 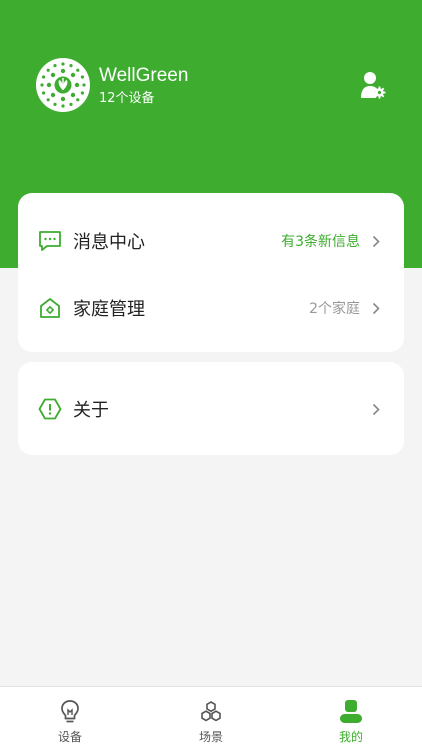 What do you see at coordinates (350, 737) in the screenshot?
I see `tab-label: 我的` at bounding box center [350, 737].